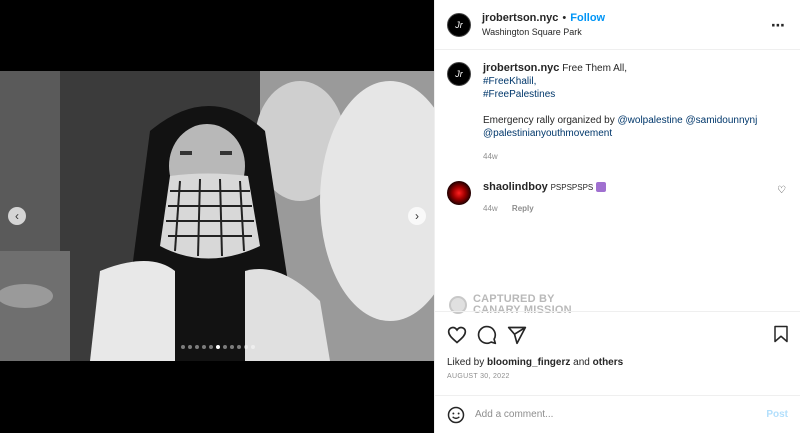 The width and height of the screenshot is (800, 433). I want to click on post-comment-button: Post, so click(777, 414).